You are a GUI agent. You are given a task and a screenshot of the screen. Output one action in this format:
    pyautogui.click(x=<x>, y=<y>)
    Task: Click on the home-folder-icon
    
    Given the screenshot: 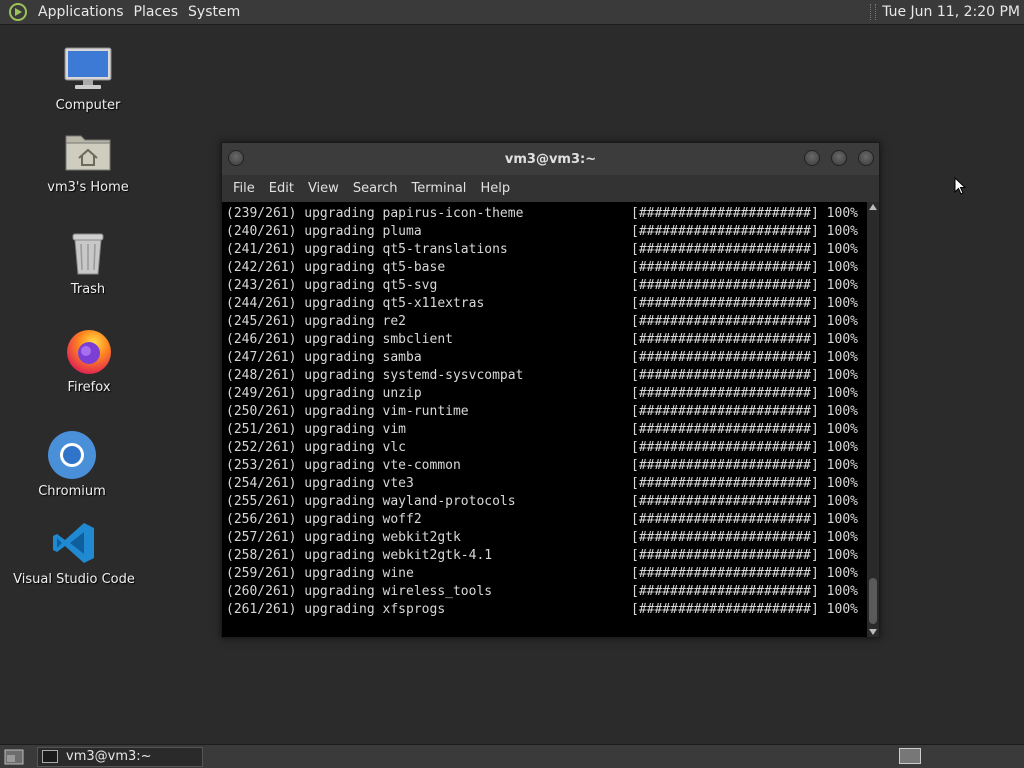 What is the action you would take?
    pyautogui.click(x=88, y=151)
    